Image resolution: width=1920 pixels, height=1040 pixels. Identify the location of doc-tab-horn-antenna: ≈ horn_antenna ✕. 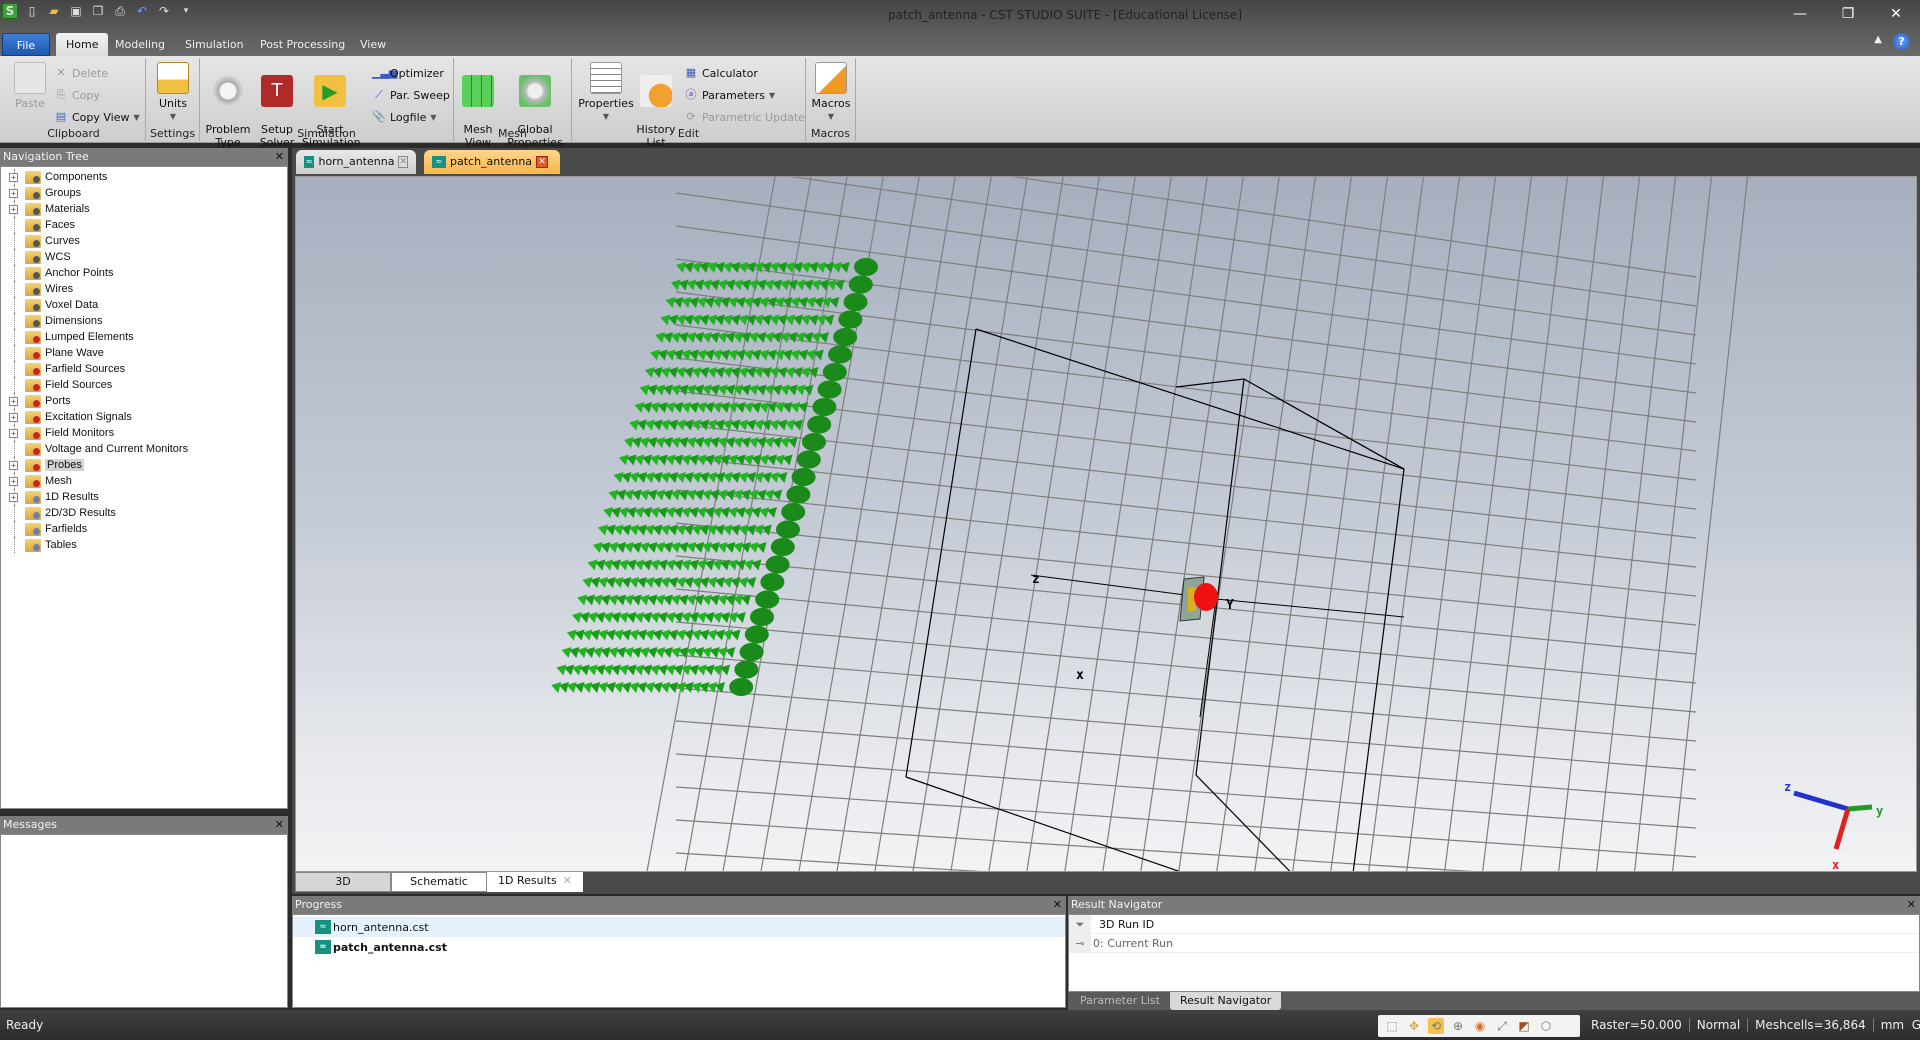
(356, 162).